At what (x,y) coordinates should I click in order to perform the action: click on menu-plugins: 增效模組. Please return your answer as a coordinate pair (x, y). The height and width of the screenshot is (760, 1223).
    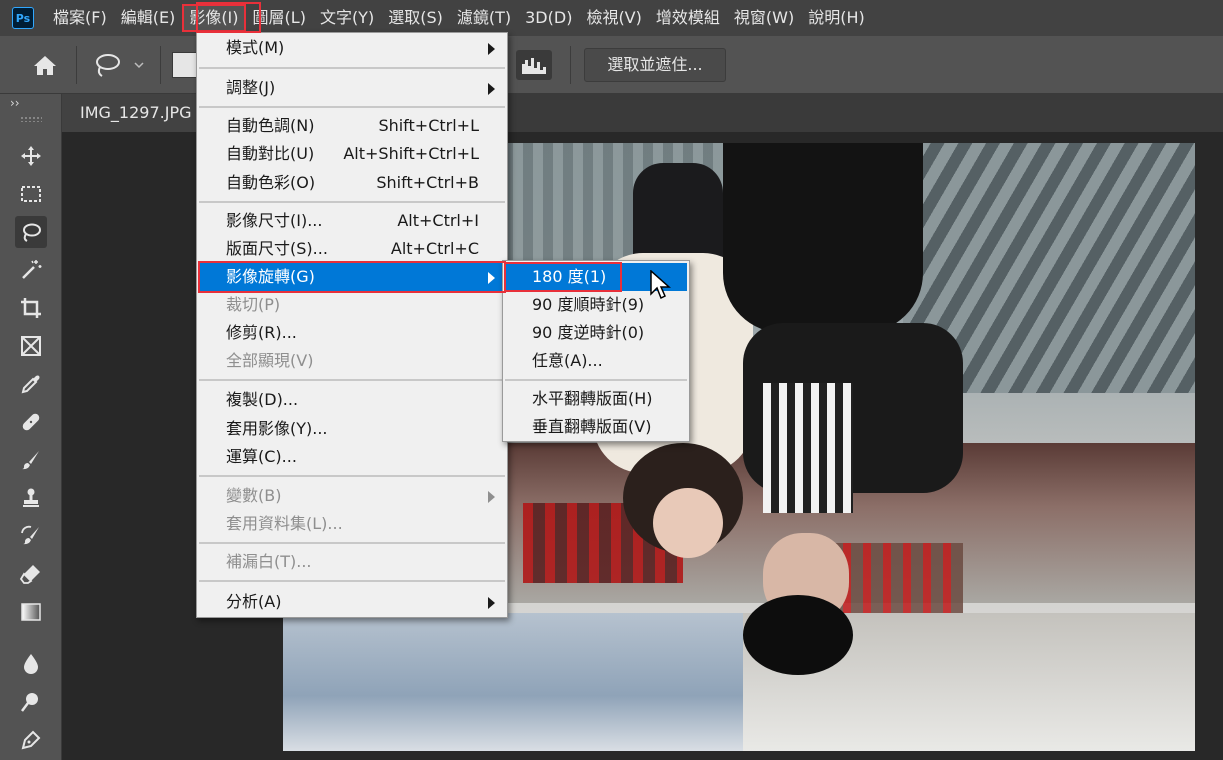
    Looking at the image, I should click on (688, 18).